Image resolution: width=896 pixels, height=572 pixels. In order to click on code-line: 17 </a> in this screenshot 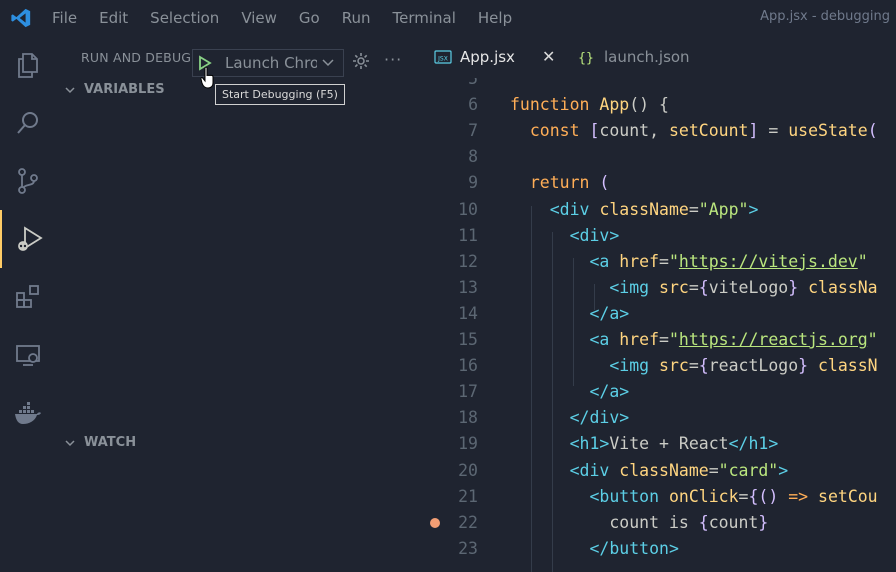, I will do `click(658, 392)`.